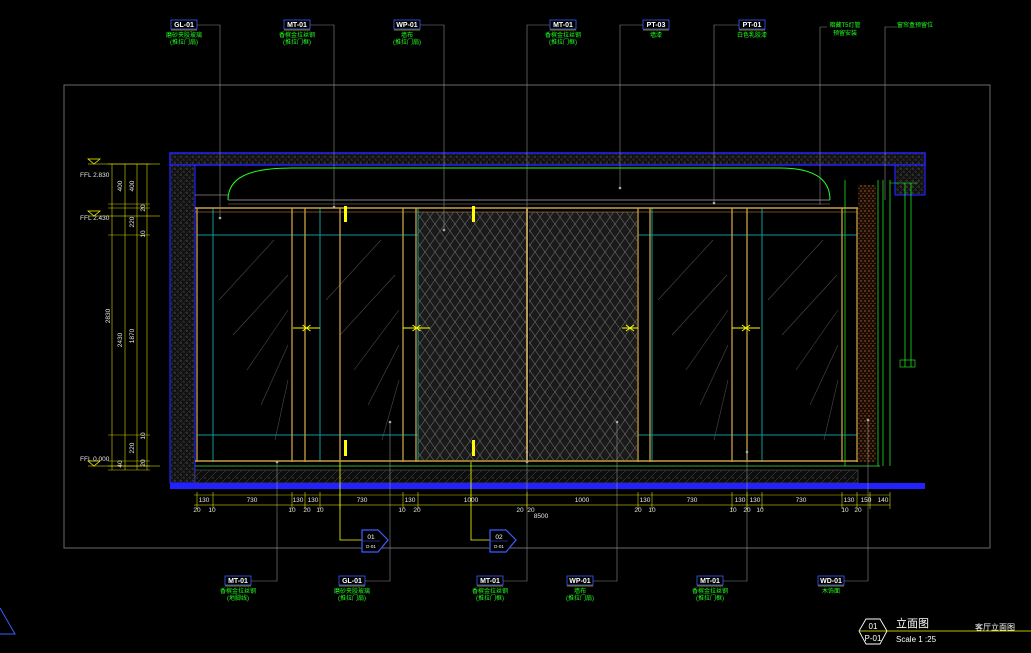 Image resolution: width=1031 pixels, height=653 pixels. What do you see at coordinates (845, 33) in the screenshot?
I see `note-text: 预留安装` at bounding box center [845, 33].